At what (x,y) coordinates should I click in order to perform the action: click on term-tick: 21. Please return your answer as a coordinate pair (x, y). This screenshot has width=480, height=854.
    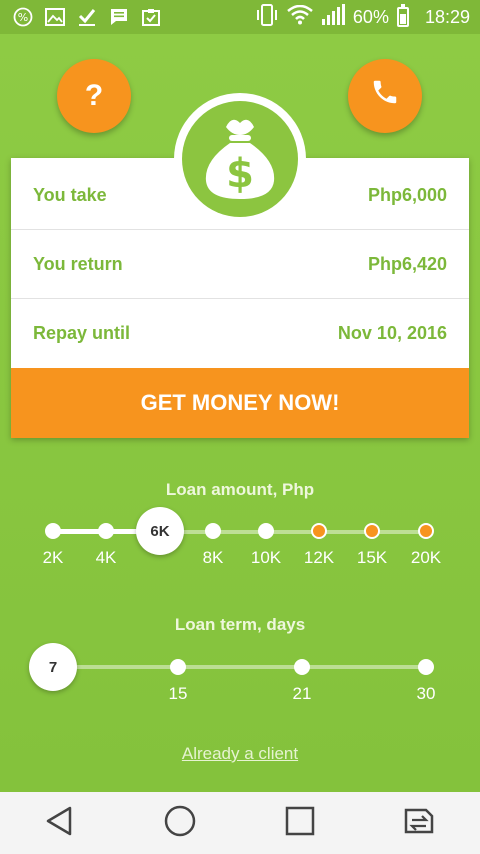
    Looking at the image, I should click on (302, 693).